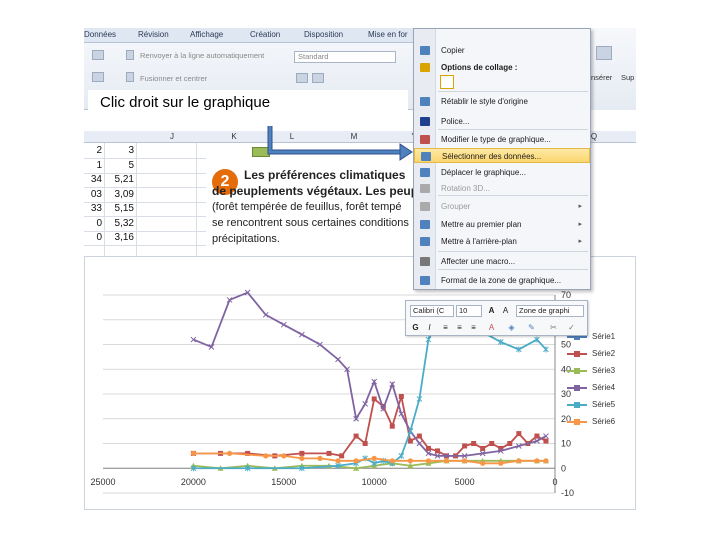 The image size is (720, 540). Describe the element at coordinates (505, 310) in the screenshot. I see `shrink-font-icon: A` at that location.